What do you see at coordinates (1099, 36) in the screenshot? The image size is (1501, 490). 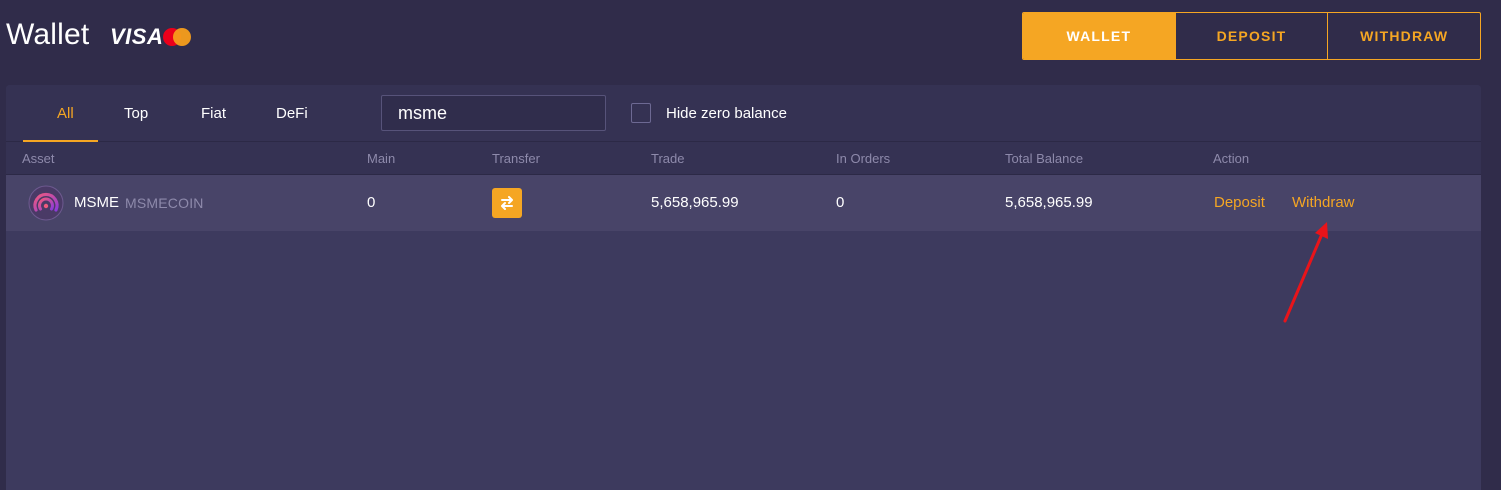 I see `tab-wallet: WALLET` at bounding box center [1099, 36].